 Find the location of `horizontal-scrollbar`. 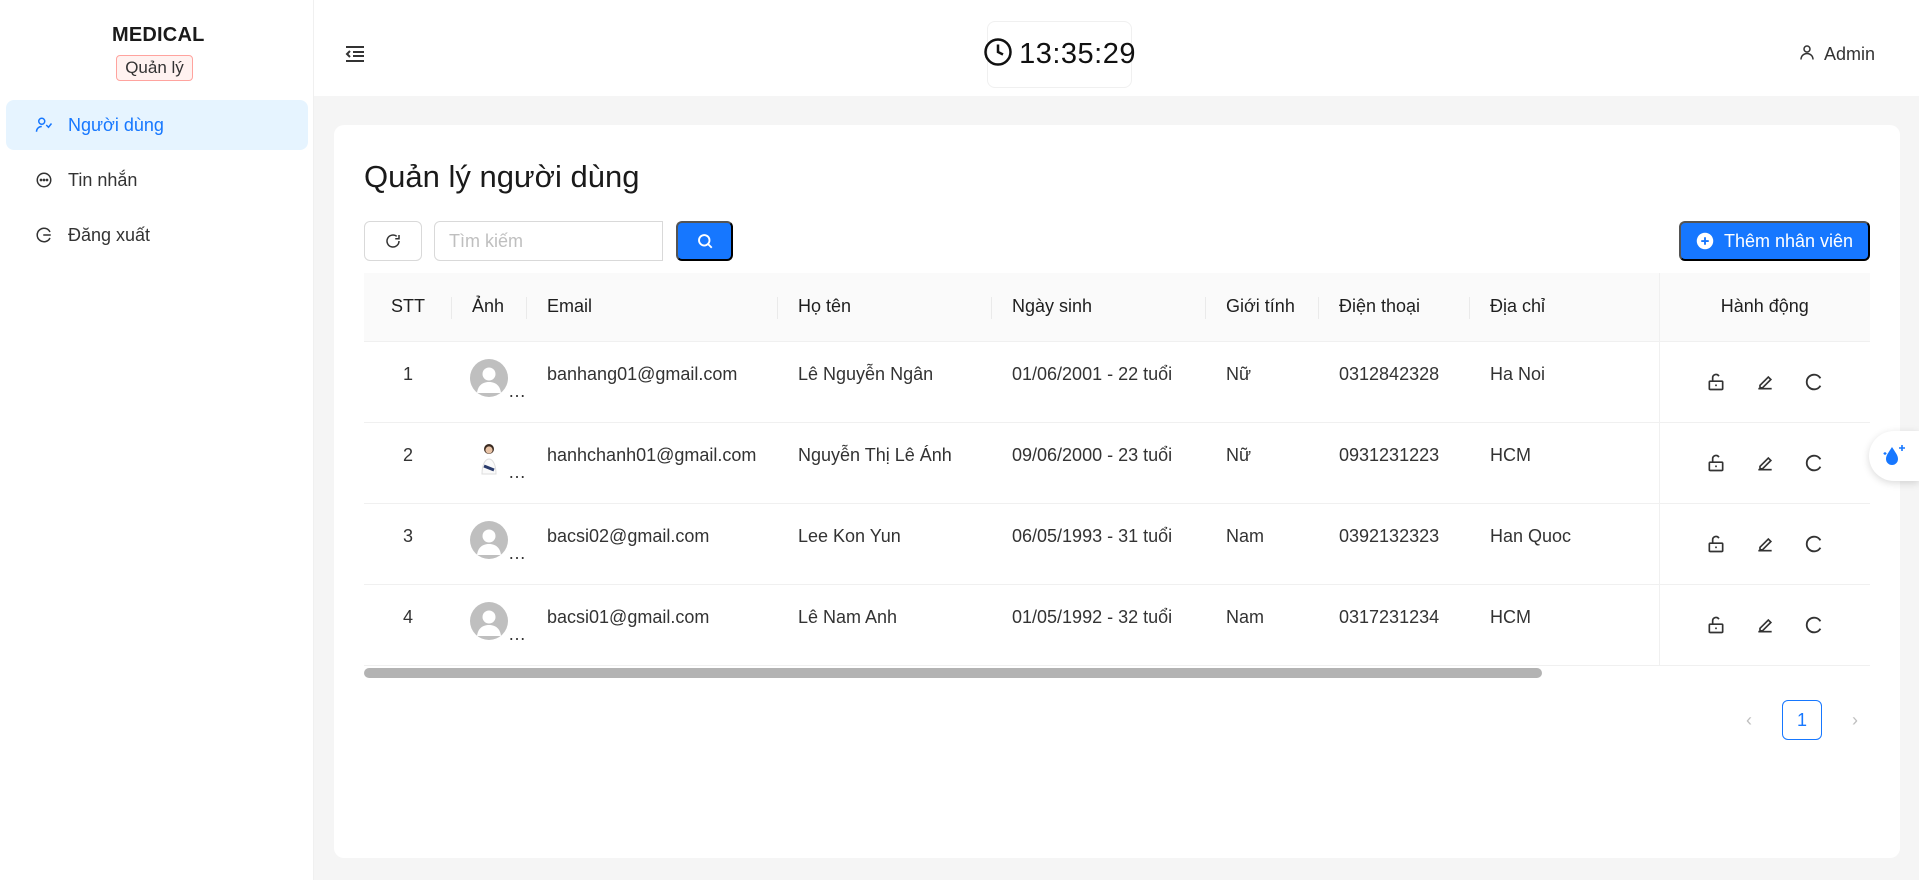

horizontal-scrollbar is located at coordinates (953, 673).